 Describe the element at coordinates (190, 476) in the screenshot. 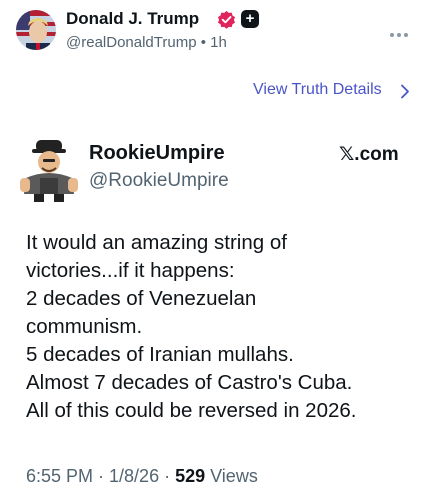

I see `views-count: 529` at that location.